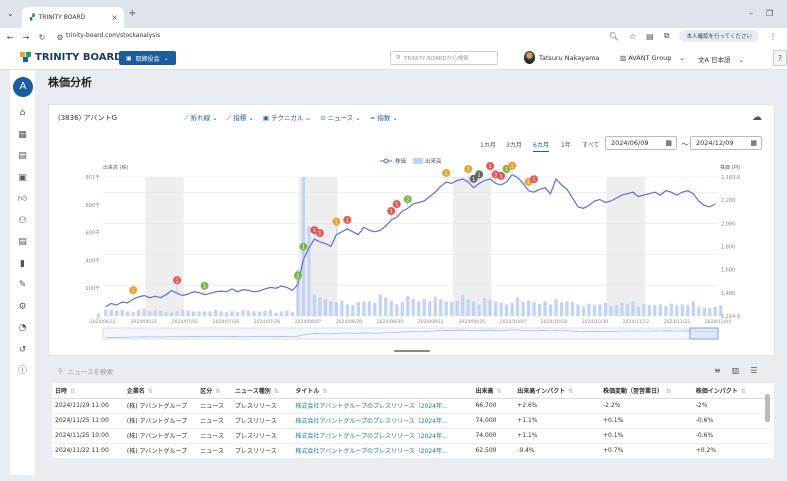 This screenshot has height=481, width=787. What do you see at coordinates (726, 143) in the screenshot?
I see `date-to-input: 2024/12/09 ▦` at bounding box center [726, 143].